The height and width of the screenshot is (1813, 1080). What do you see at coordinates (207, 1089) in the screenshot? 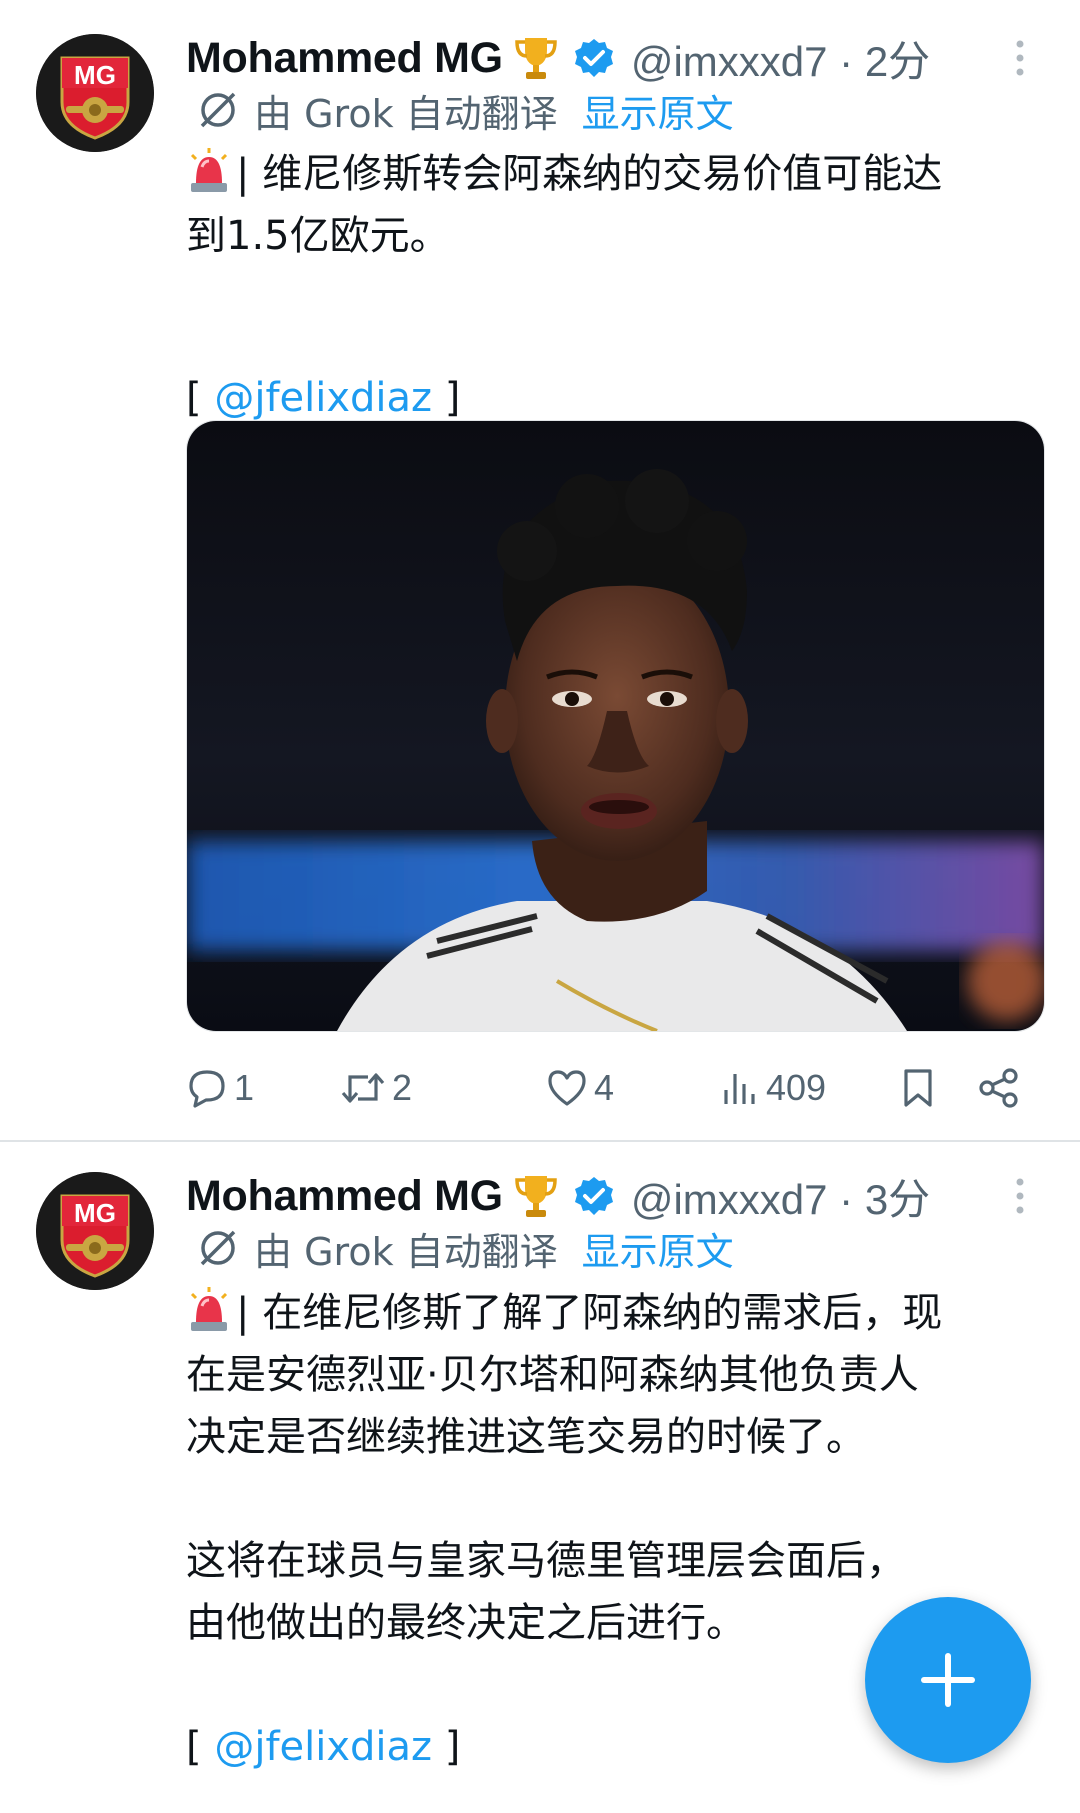
I see `reply-icon` at bounding box center [207, 1089].